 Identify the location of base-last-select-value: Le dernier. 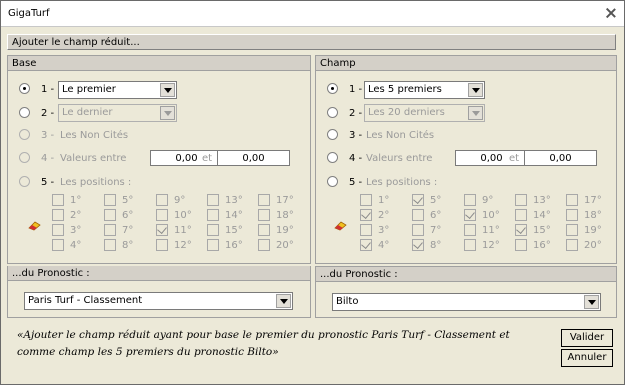
(87, 112).